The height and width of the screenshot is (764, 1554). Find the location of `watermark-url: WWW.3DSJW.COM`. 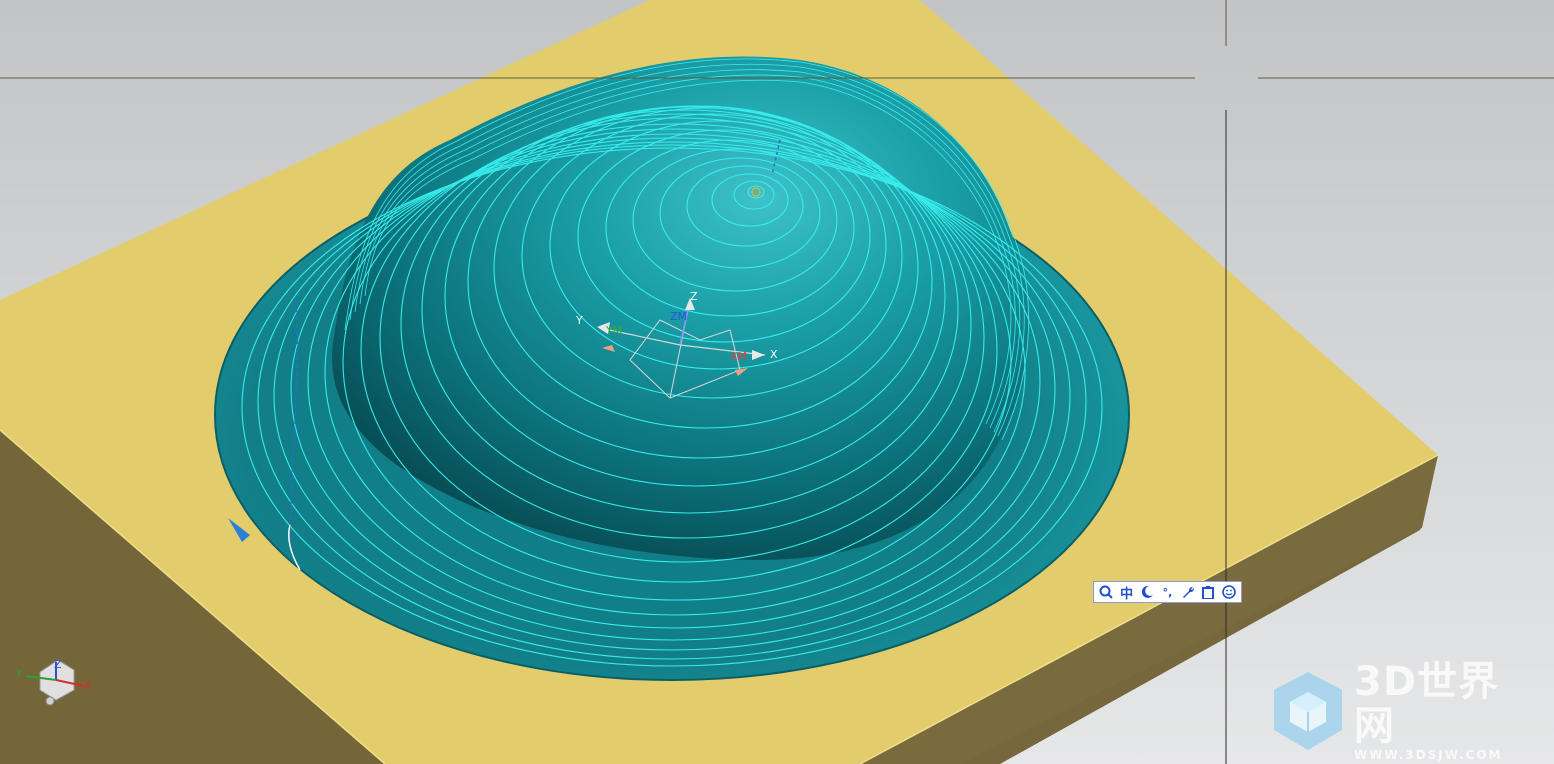

watermark-url: WWW.3DSJW.COM is located at coordinates (1428, 755).